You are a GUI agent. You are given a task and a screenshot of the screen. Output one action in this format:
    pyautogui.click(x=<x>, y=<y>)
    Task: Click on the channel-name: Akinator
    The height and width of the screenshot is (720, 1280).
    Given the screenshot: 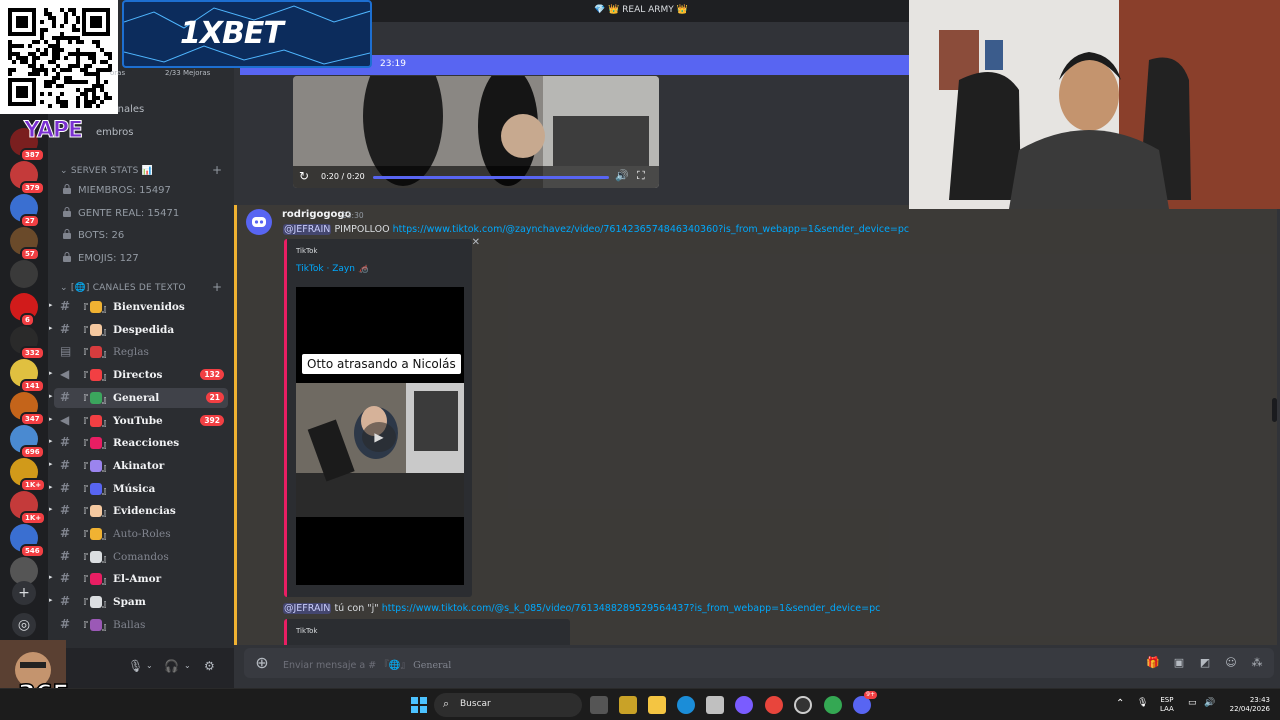 What is the action you would take?
    pyautogui.click(x=139, y=465)
    